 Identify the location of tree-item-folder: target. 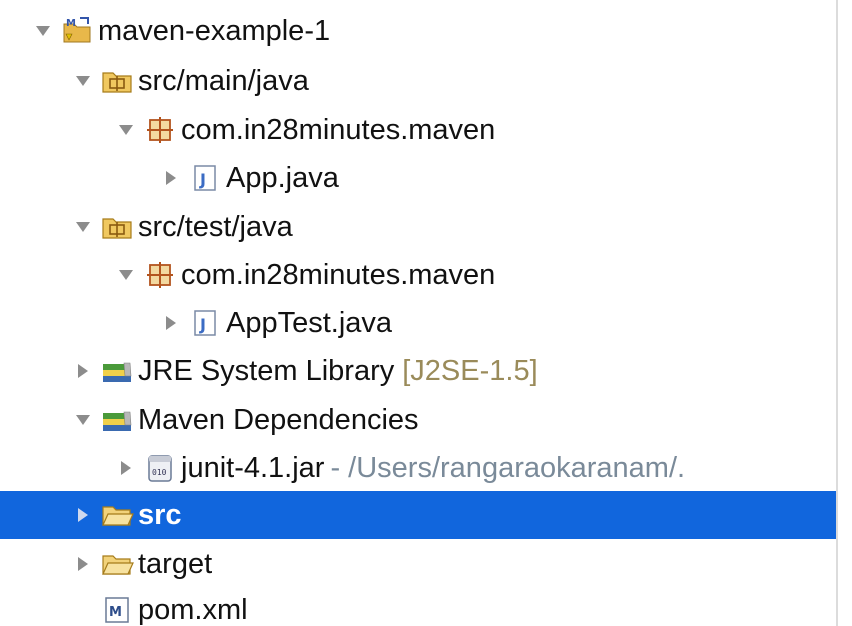
(418, 564).